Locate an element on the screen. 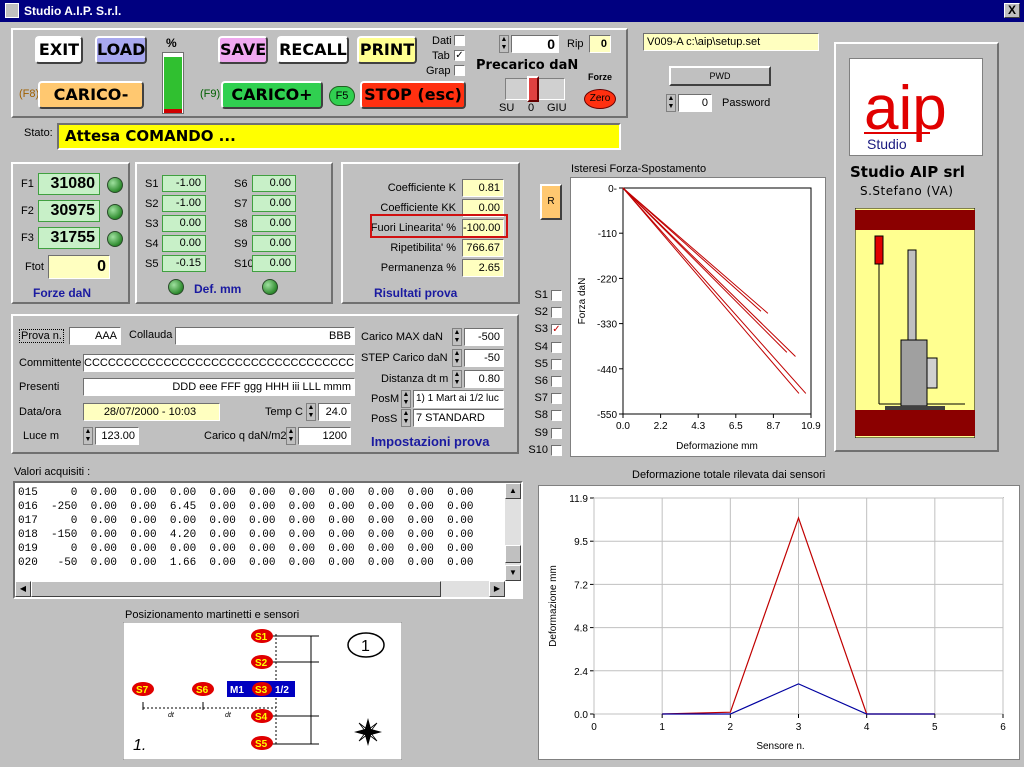  svg-text: S3 is located at coordinates (261, 690).